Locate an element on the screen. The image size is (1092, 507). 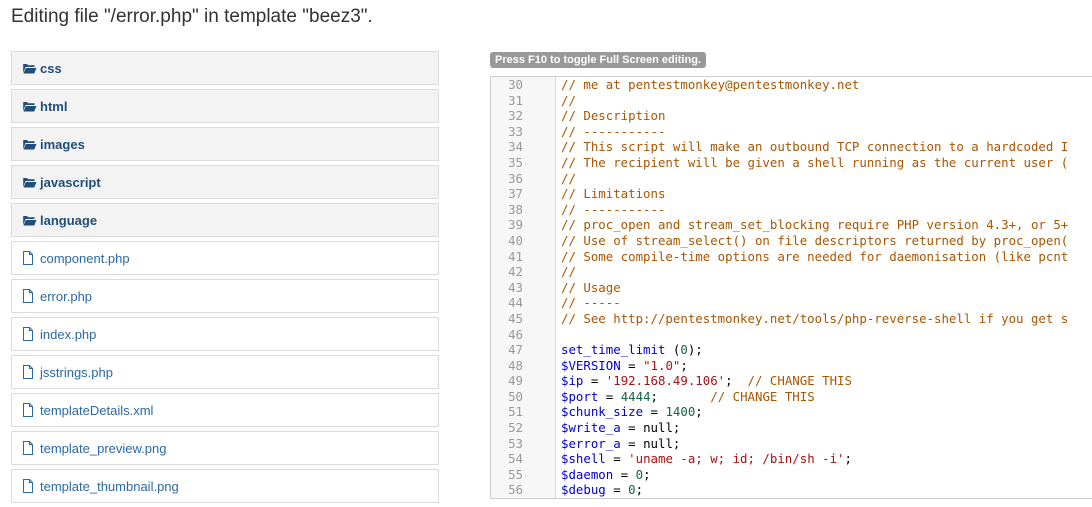
file-index-php: index.php is located at coordinates (225, 334).